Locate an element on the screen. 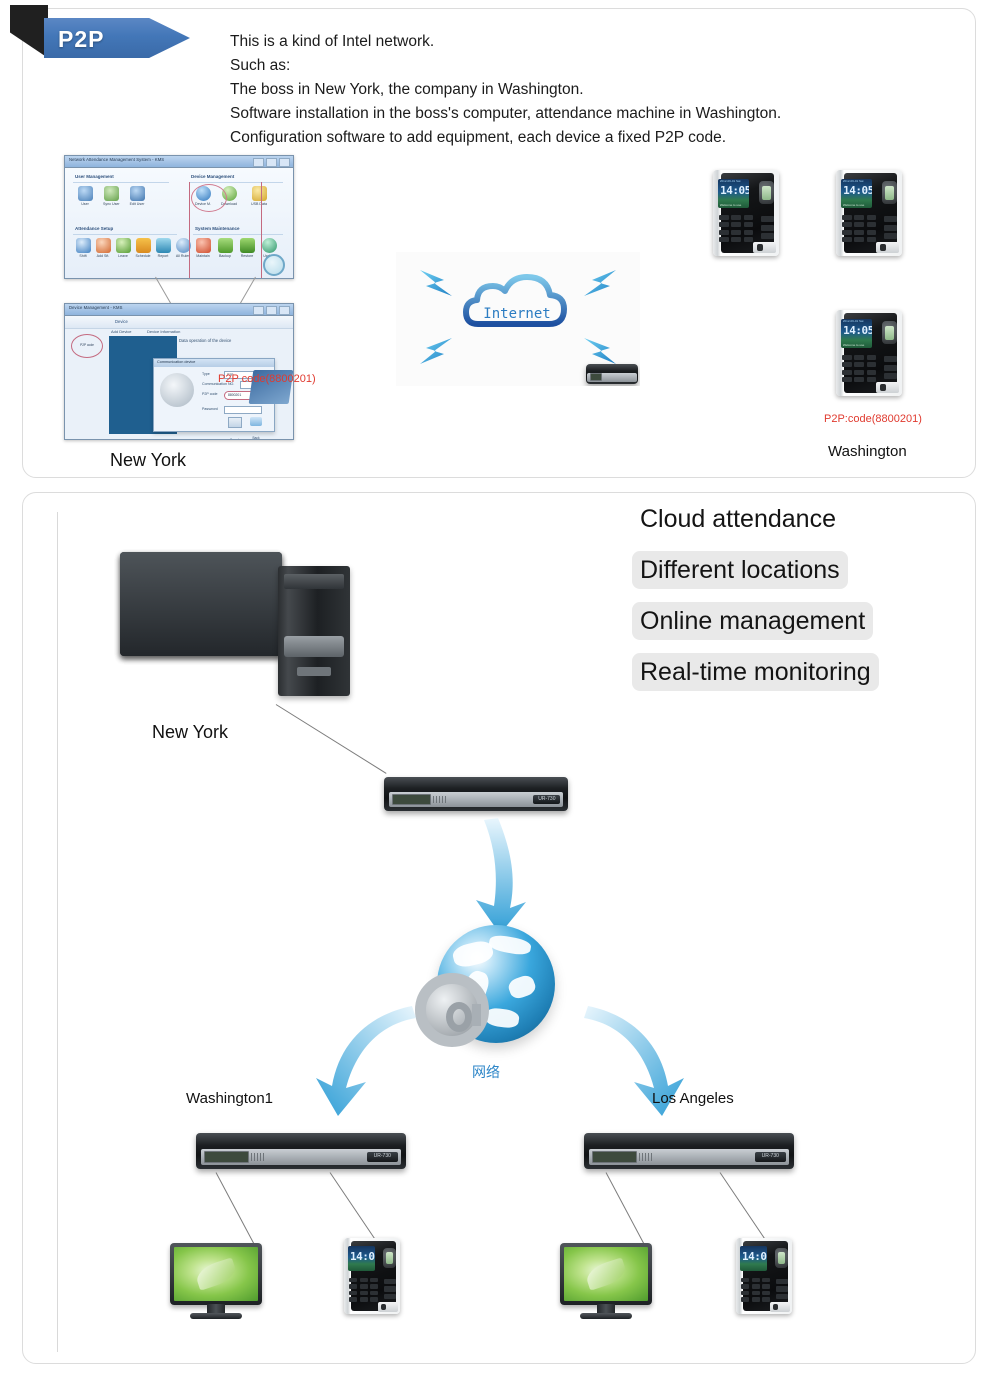  place-label-washington-top: Washington is located at coordinates (867, 451).